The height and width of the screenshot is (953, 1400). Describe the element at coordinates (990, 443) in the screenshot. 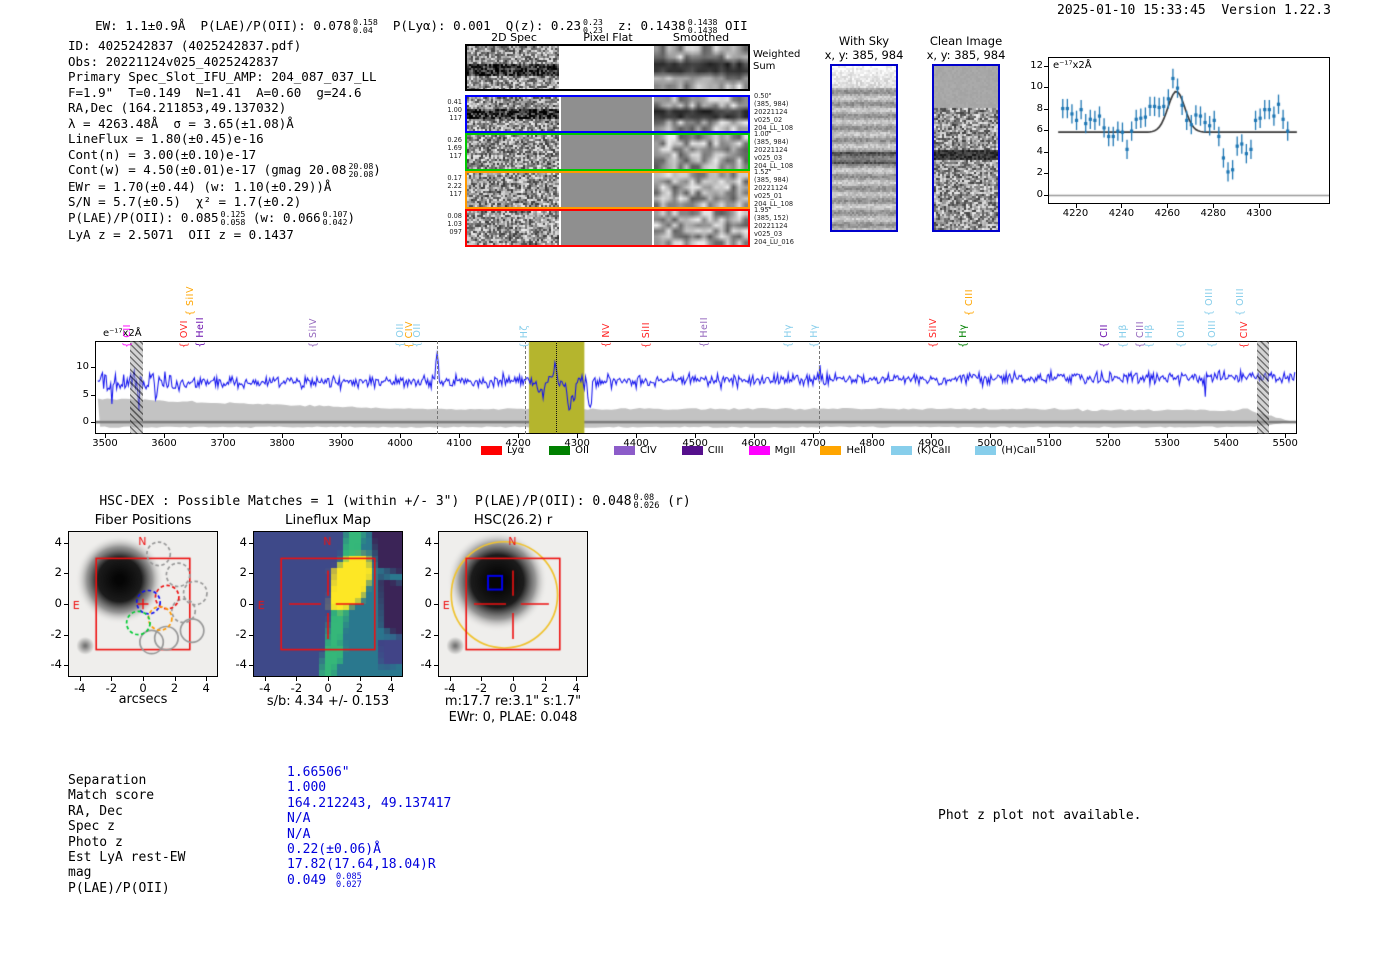

I see `main-xtick: 5000` at that location.